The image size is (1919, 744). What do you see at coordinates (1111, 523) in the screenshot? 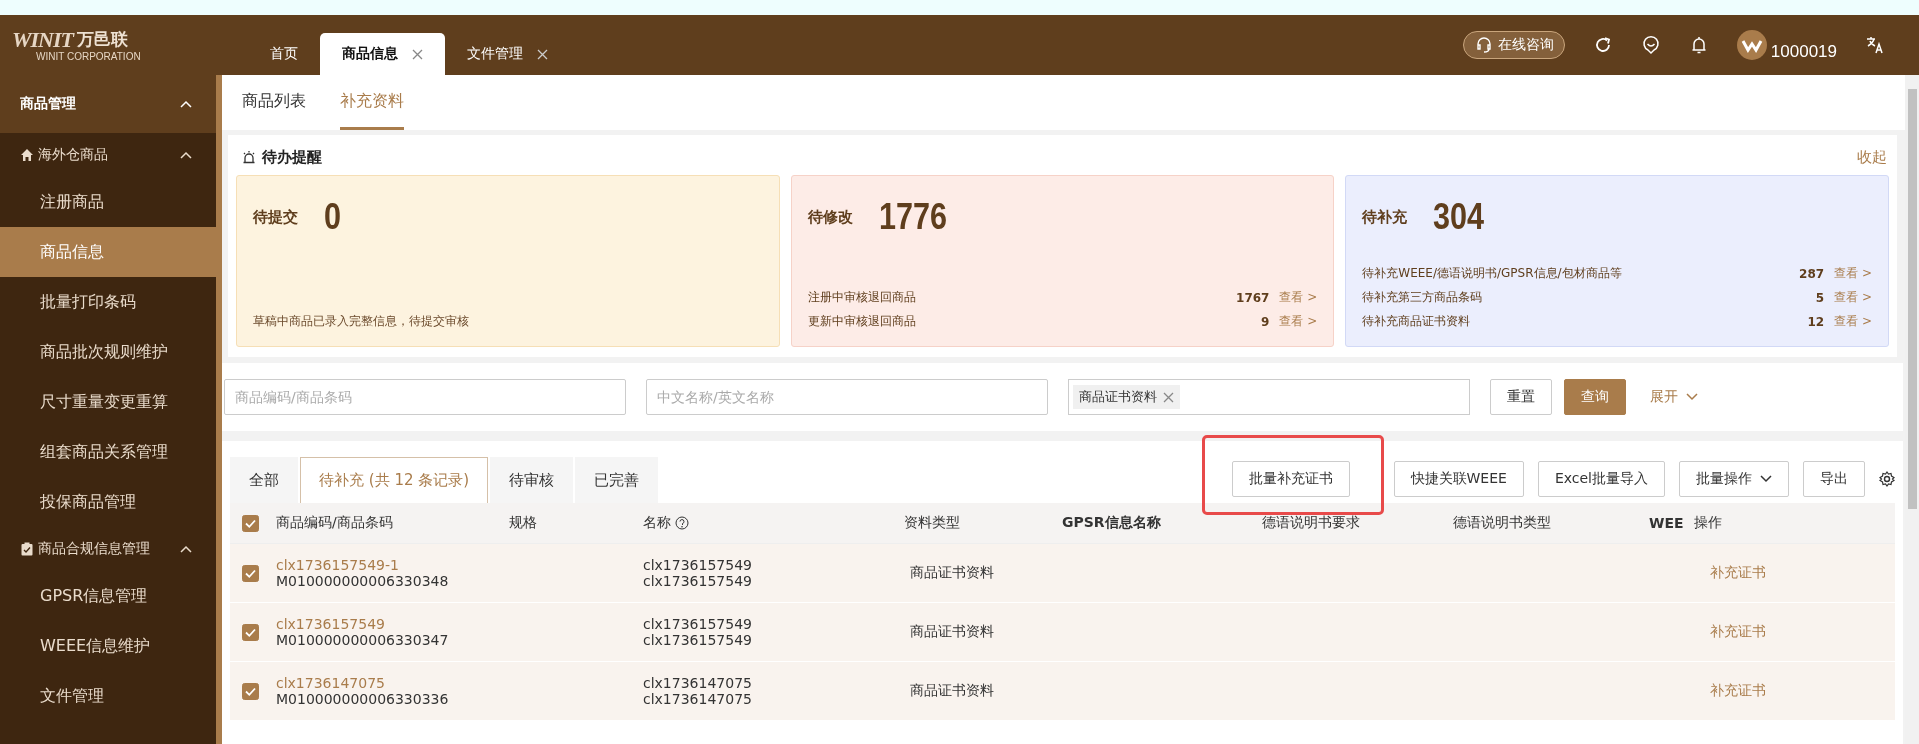
I see `column-header: GPSR信息名称` at bounding box center [1111, 523].